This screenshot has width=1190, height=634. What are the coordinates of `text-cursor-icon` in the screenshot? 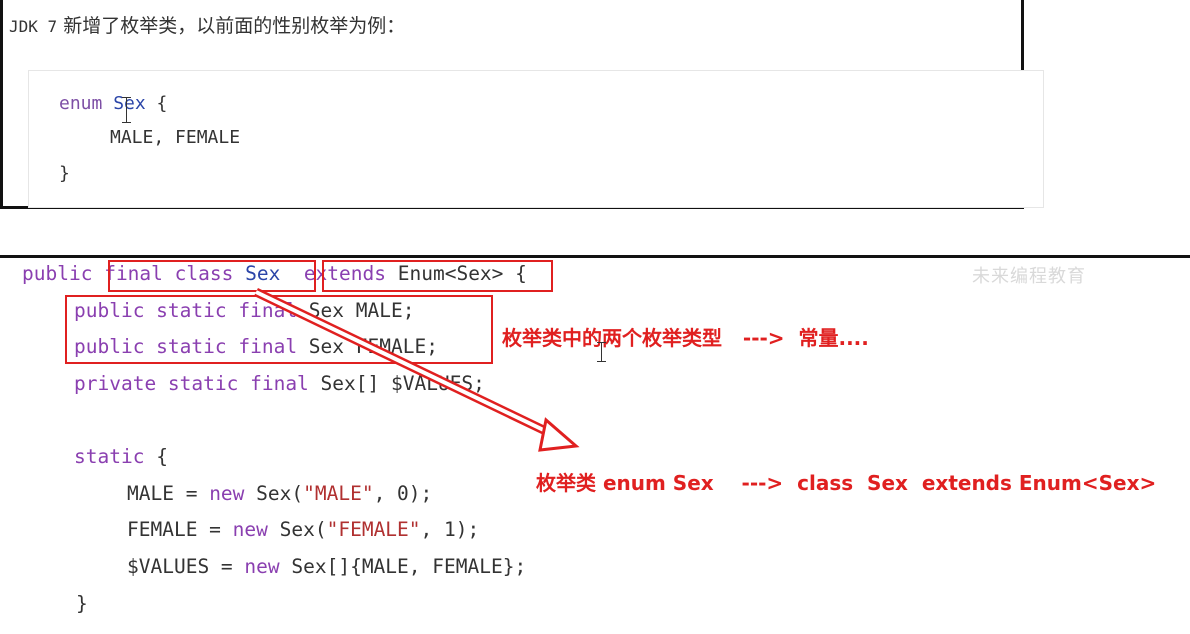 It's located at (601, 352).